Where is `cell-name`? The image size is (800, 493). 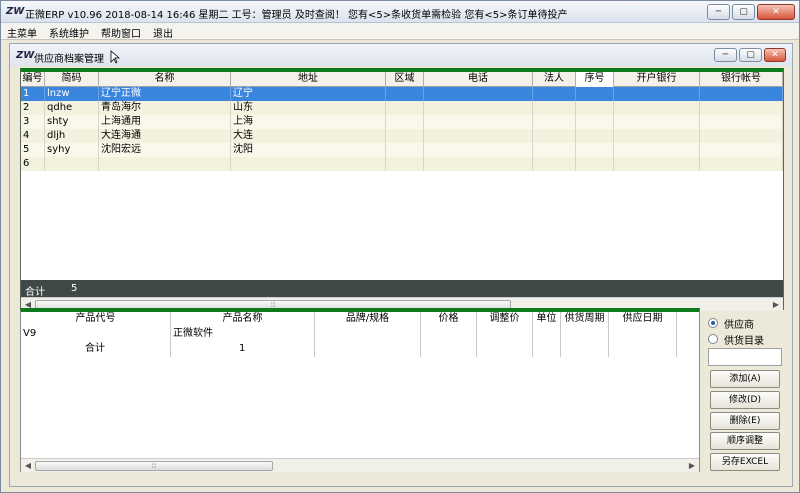 cell-name is located at coordinates (165, 164).